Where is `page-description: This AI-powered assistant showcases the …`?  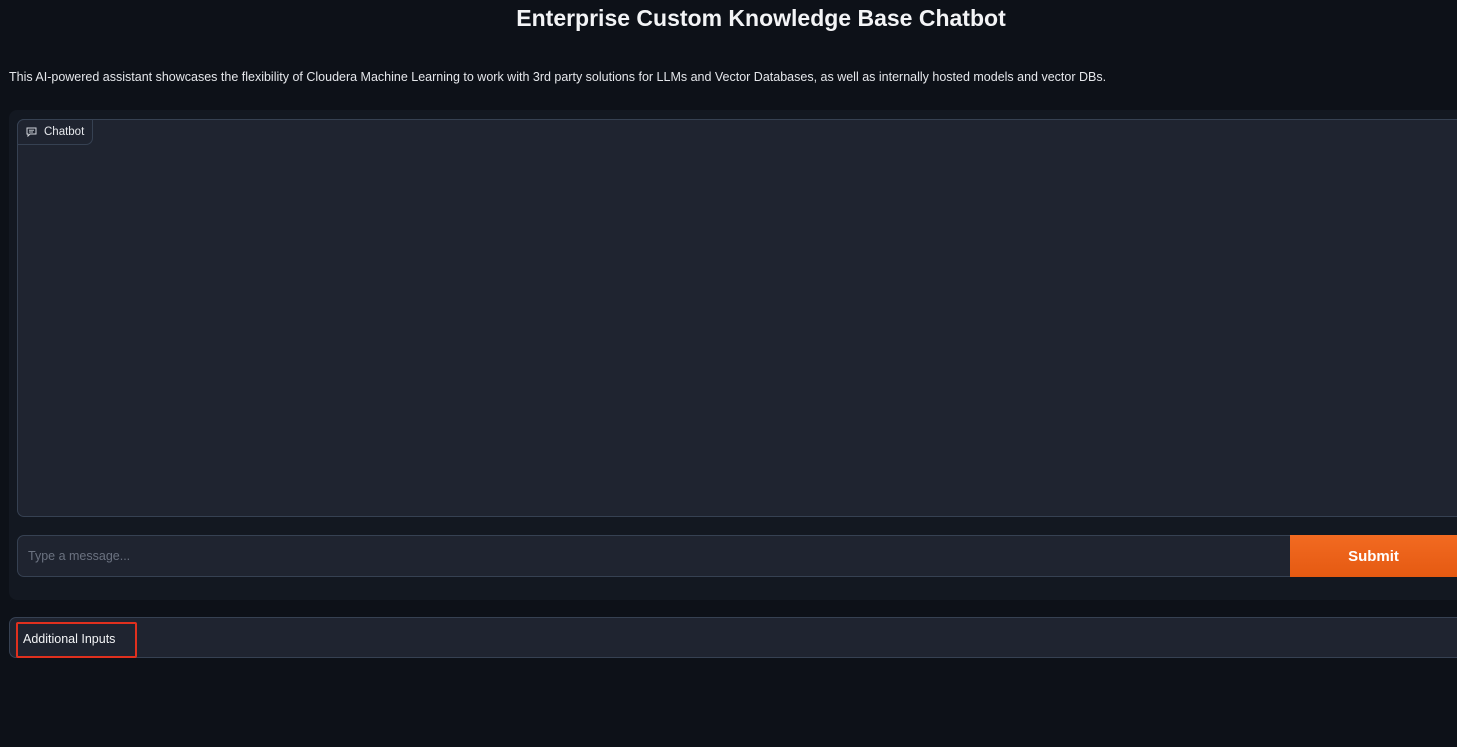 page-description: This AI-powered assistant showcases the … is located at coordinates (558, 77).